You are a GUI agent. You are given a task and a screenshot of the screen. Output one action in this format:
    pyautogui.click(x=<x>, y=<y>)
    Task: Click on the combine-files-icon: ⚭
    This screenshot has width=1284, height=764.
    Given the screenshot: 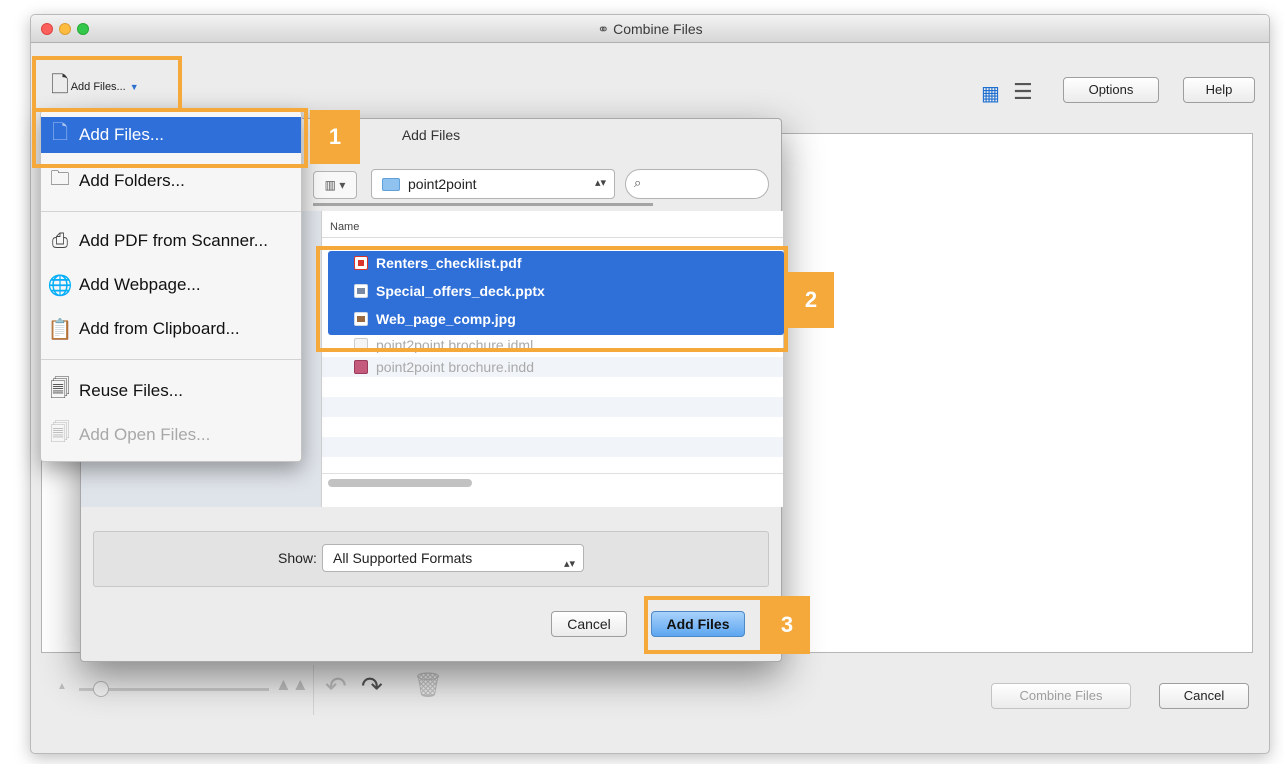 What is the action you would take?
    pyautogui.click(x=603, y=29)
    